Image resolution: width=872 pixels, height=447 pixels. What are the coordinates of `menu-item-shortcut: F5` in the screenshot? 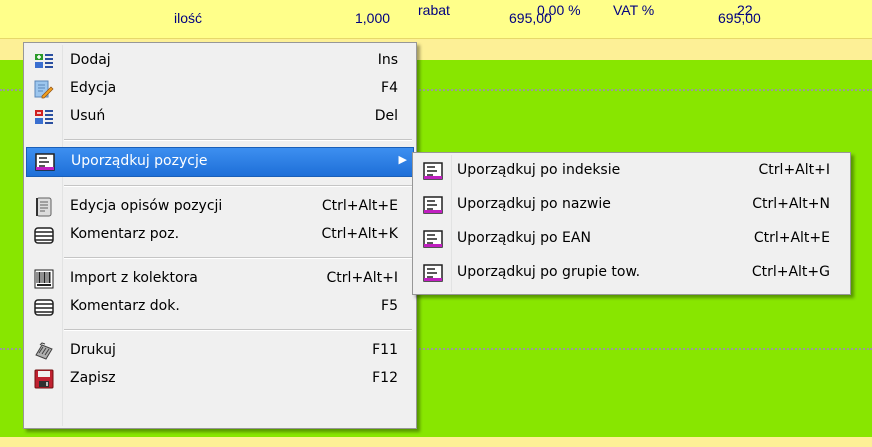 It's located at (389, 306).